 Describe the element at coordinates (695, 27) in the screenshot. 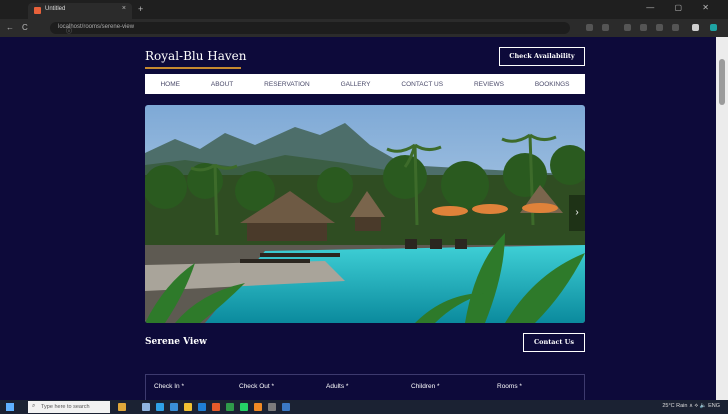

I see `profile-icon` at that location.